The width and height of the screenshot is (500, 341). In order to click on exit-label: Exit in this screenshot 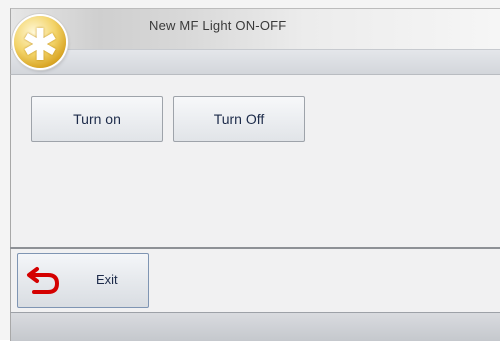, I will do `click(107, 279)`.